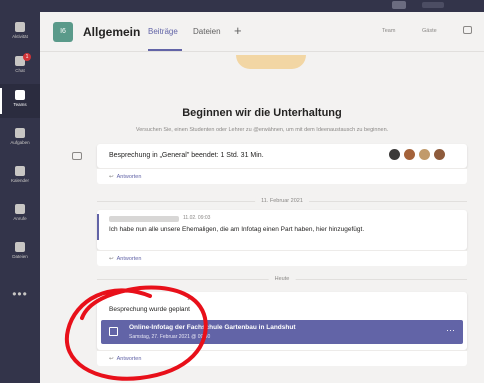 The height and width of the screenshot is (383, 484). Describe the element at coordinates (112, 32) in the screenshot. I see `channel-title: Allgemein` at that location.